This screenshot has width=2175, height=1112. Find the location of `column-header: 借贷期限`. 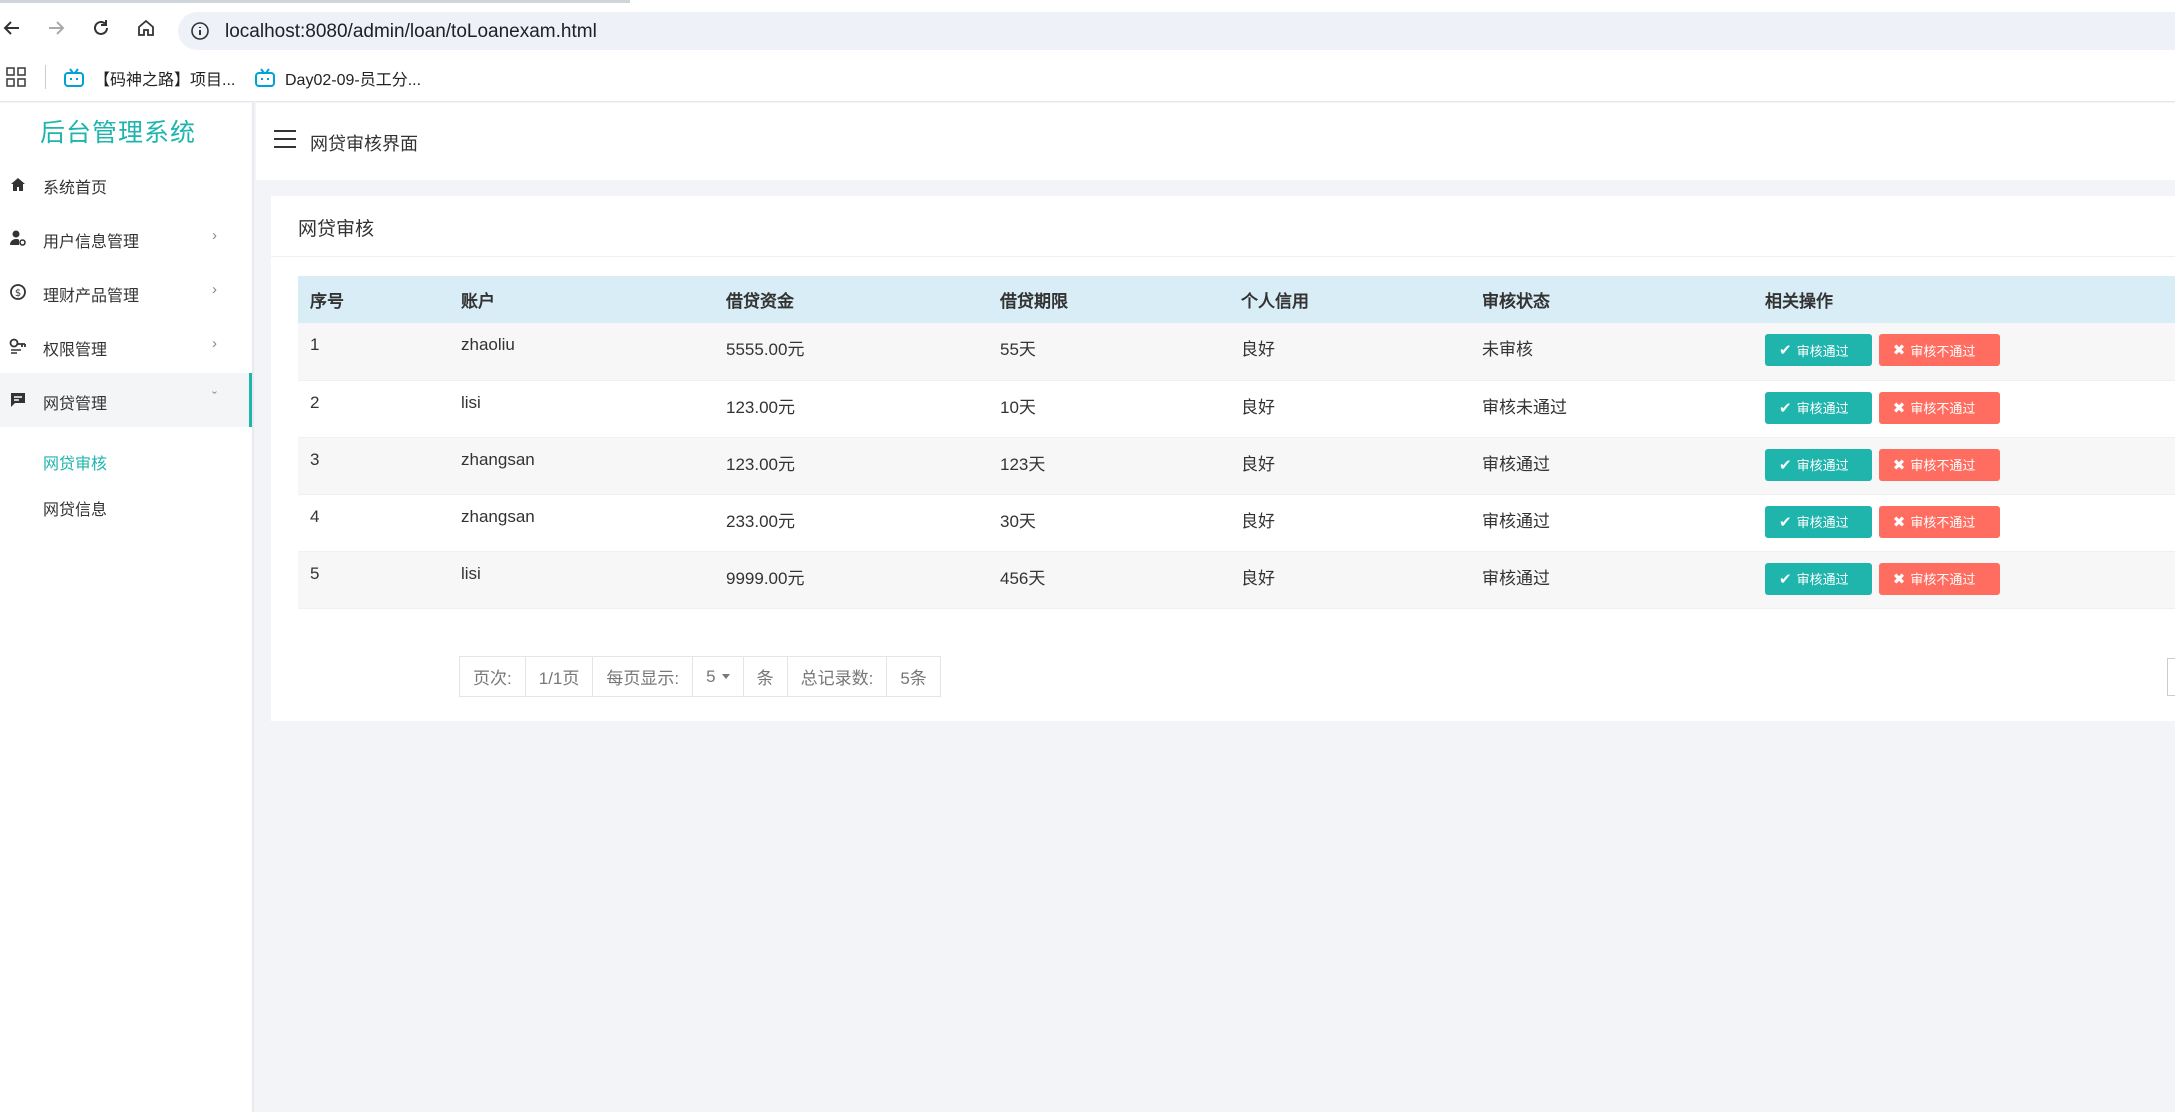

column-header: 借贷期限 is located at coordinates (1108, 299).